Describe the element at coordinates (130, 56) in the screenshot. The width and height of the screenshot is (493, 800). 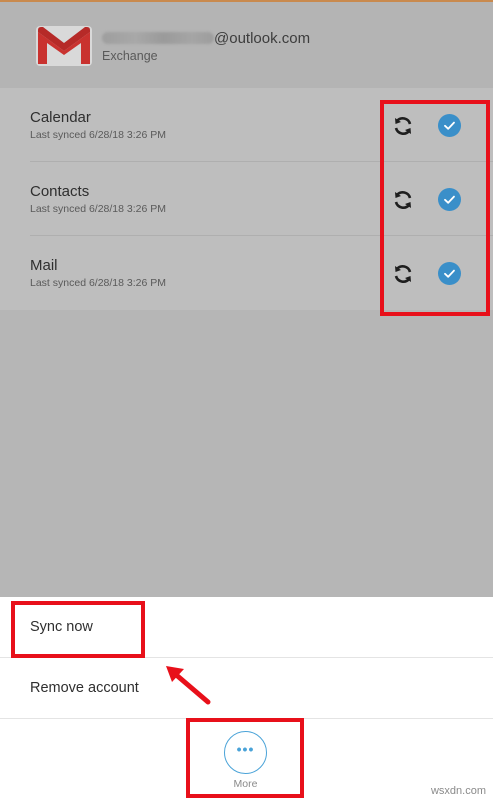
I see `account-type: Exchange` at that location.